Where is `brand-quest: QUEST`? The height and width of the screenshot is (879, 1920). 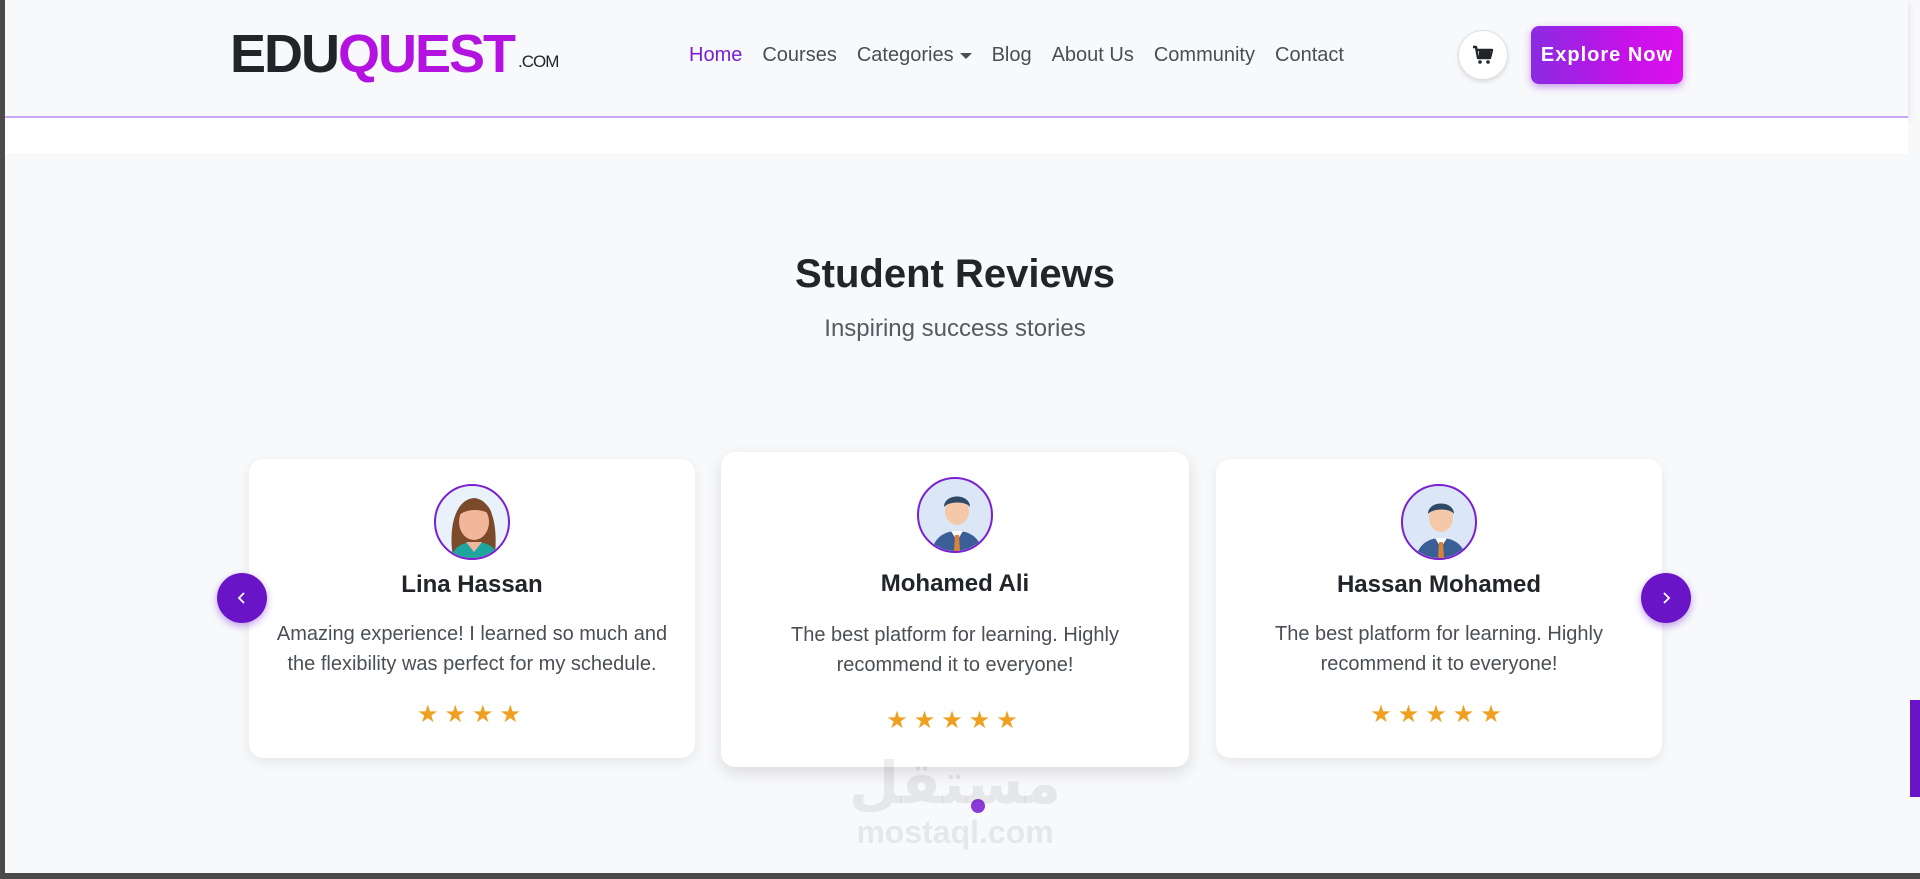
brand-quest: QUEST is located at coordinates (427, 54).